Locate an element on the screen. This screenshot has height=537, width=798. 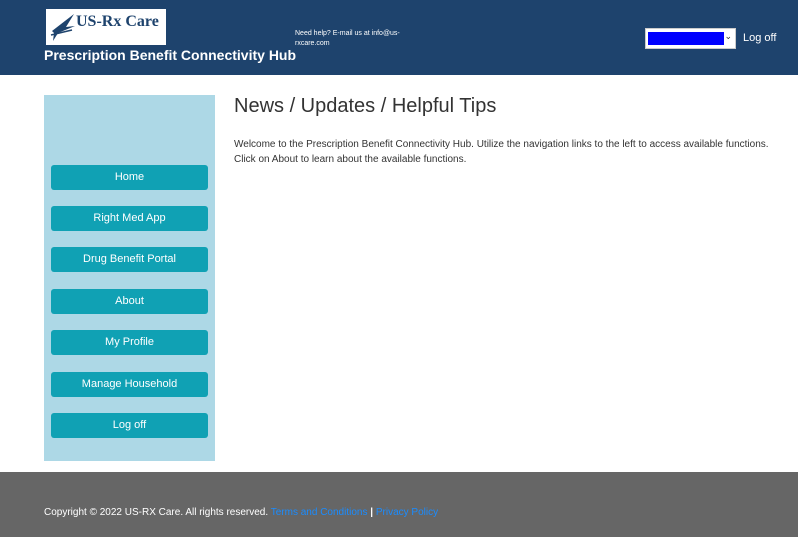
header-logoff-link: Log off is located at coordinates (759, 38).